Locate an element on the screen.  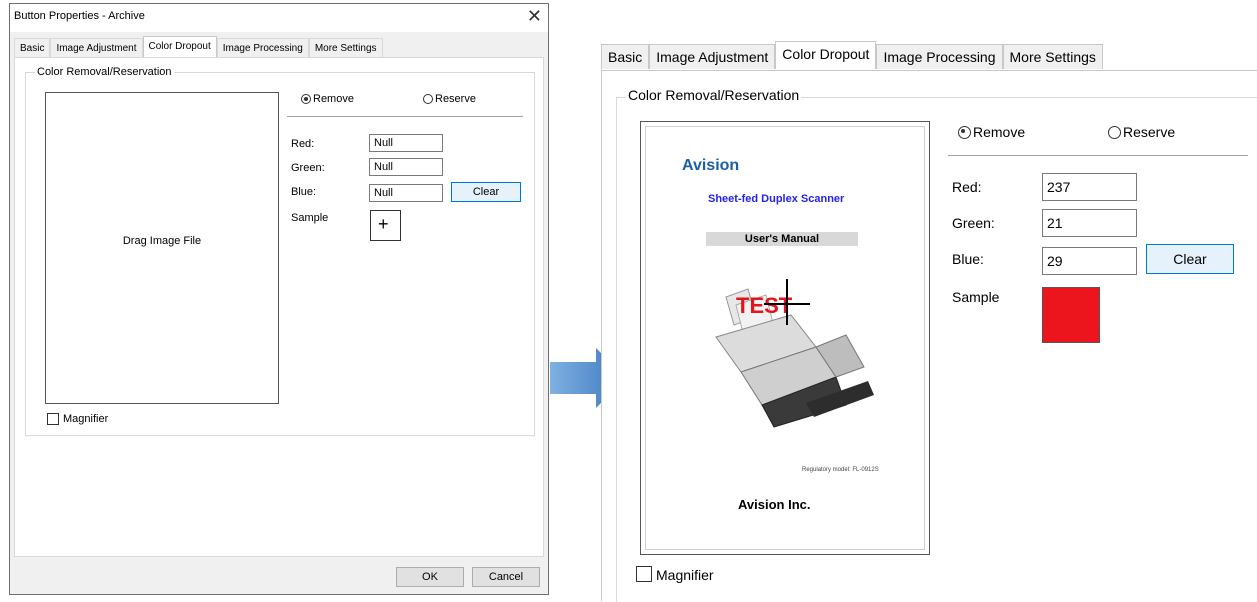
zoomed-clear-button: Clear is located at coordinates (1190, 259).